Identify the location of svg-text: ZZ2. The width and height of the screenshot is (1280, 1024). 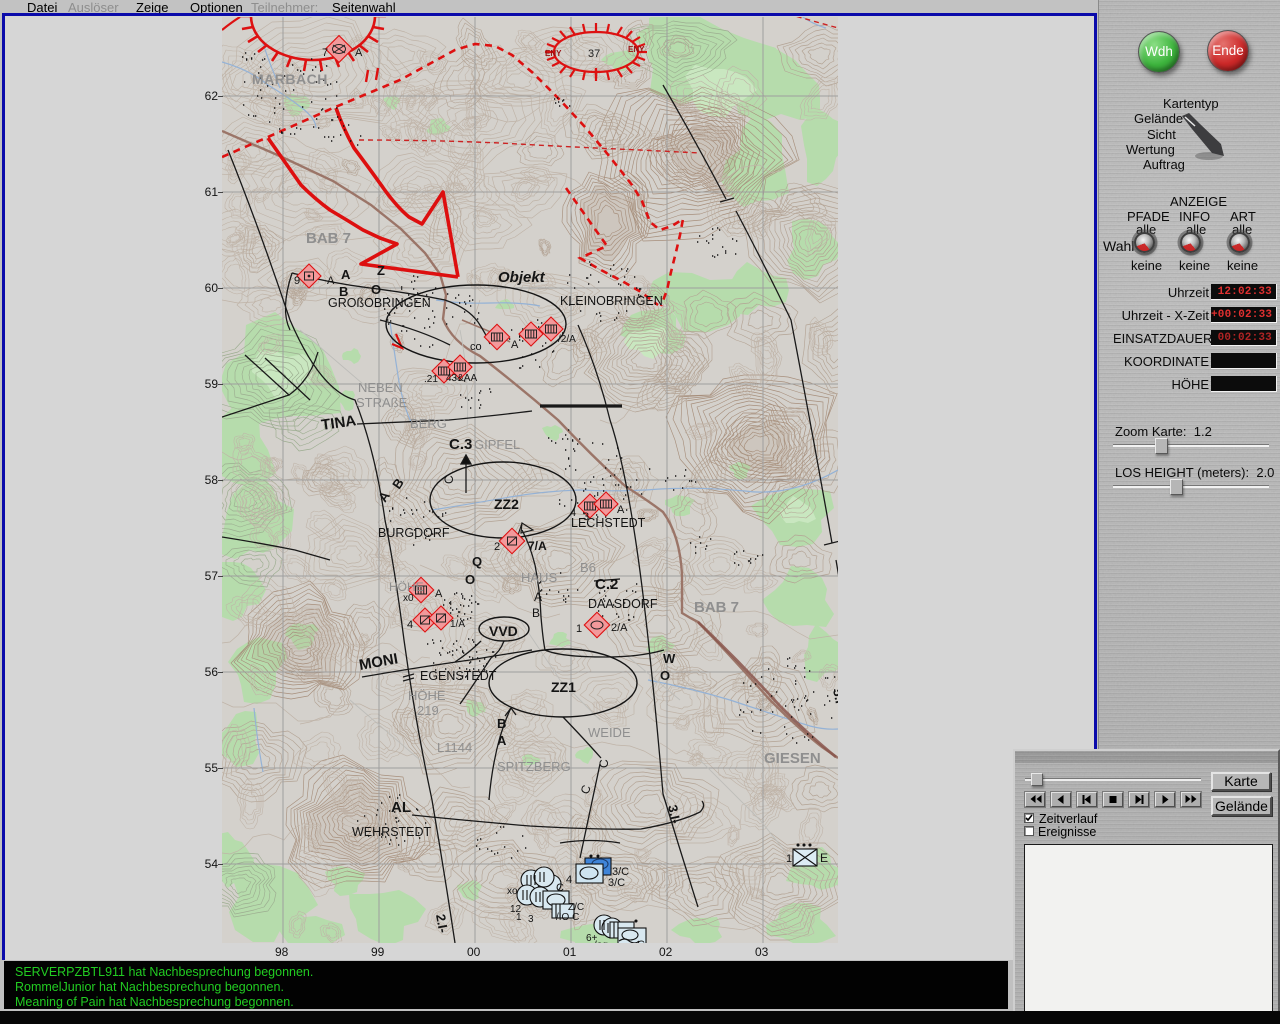
(506, 504).